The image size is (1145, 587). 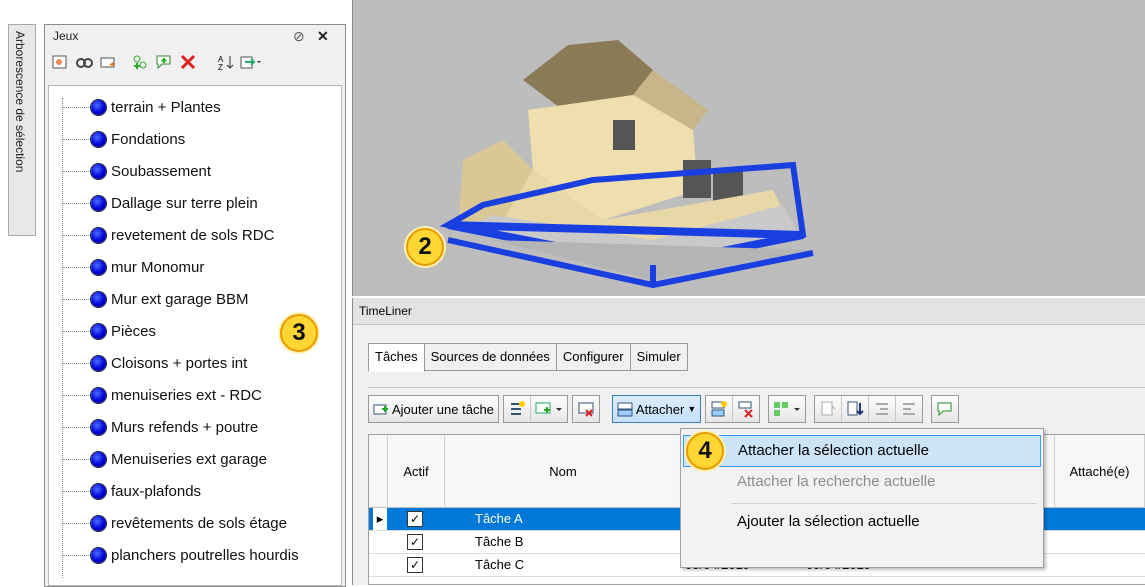 What do you see at coordinates (829, 409) in the screenshot?
I see `filter-icon` at bounding box center [829, 409].